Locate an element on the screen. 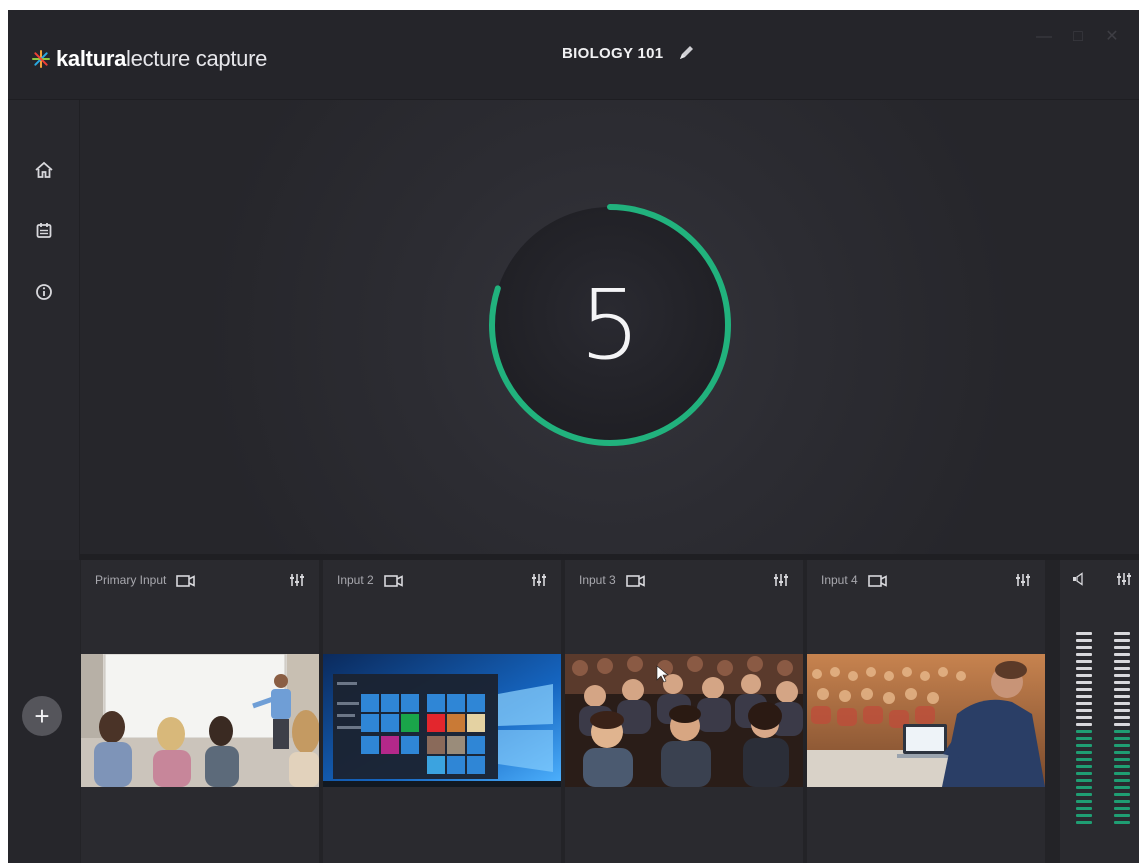  input-card-primary: Primary Input is located at coordinates (200, 711).